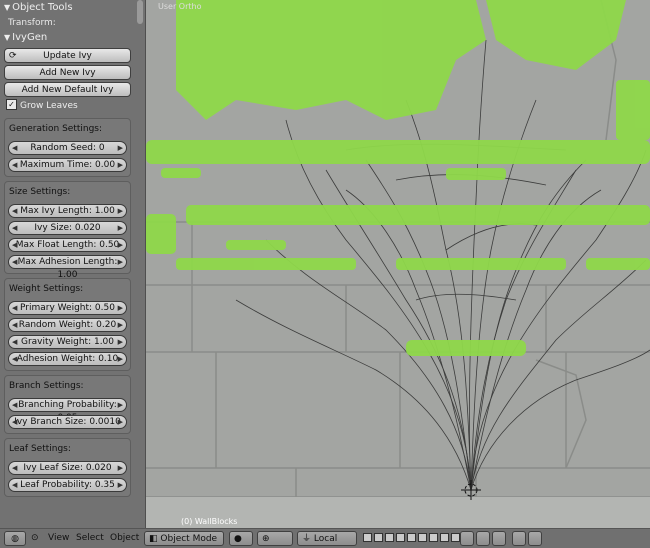 Image resolution: width=650 pixels, height=548 pixels. What do you see at coordinates (58, 538) in the screenshot?
I see `menu-view: View` at bounding box center [58, 538].